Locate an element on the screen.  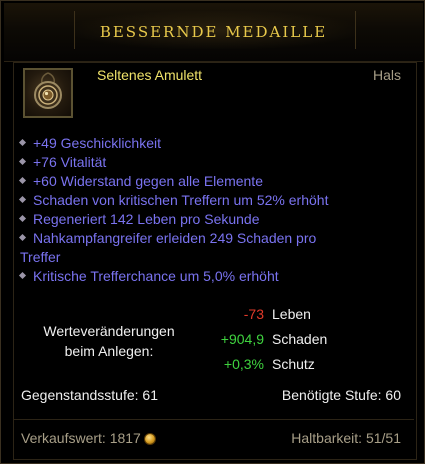
stat-change-value: +0,3% is located at coordinates (243, 364).